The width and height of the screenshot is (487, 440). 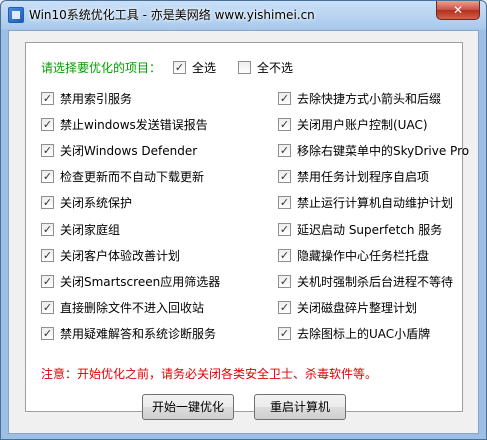 What do you see at coordinates (120, 255) in the screenshot?
I see `option-label: 关闭客户体验改善计划` at bounding box center [120, 255].